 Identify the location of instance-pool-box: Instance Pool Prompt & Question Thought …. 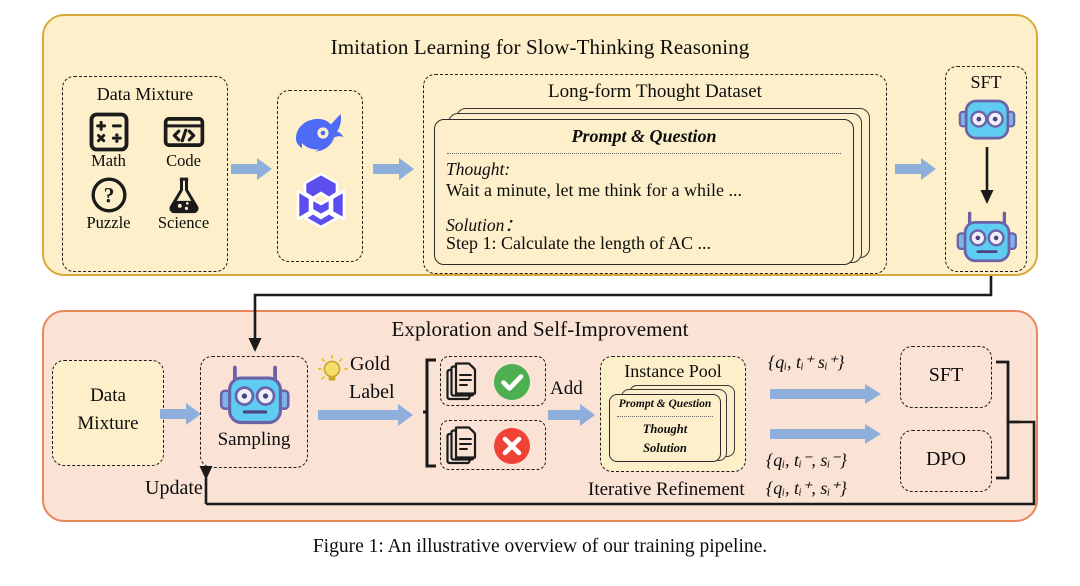
(673, 414).